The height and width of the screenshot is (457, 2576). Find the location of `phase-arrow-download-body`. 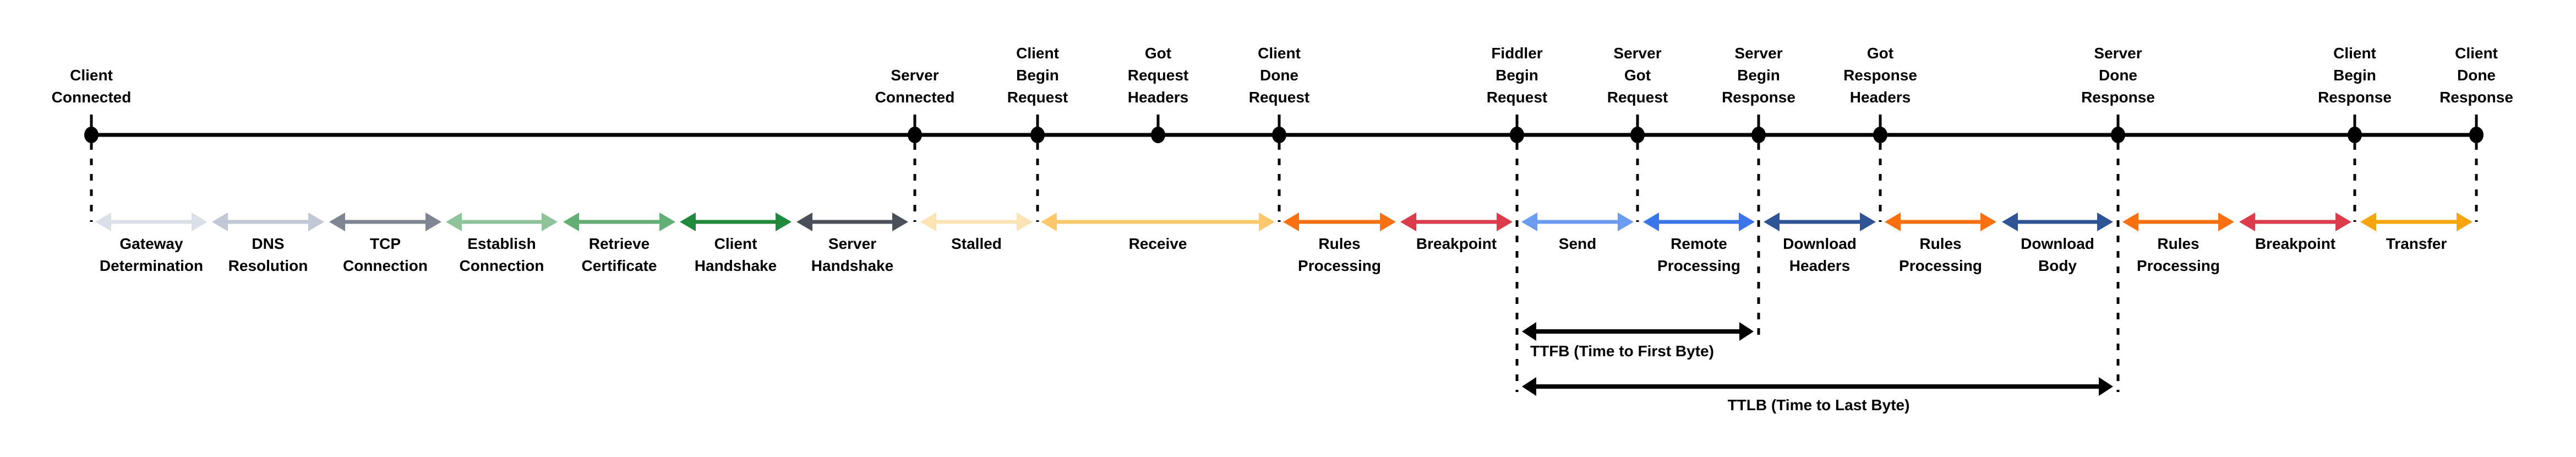

phase-arrow-download-body is located at coordinates (2057, 222).